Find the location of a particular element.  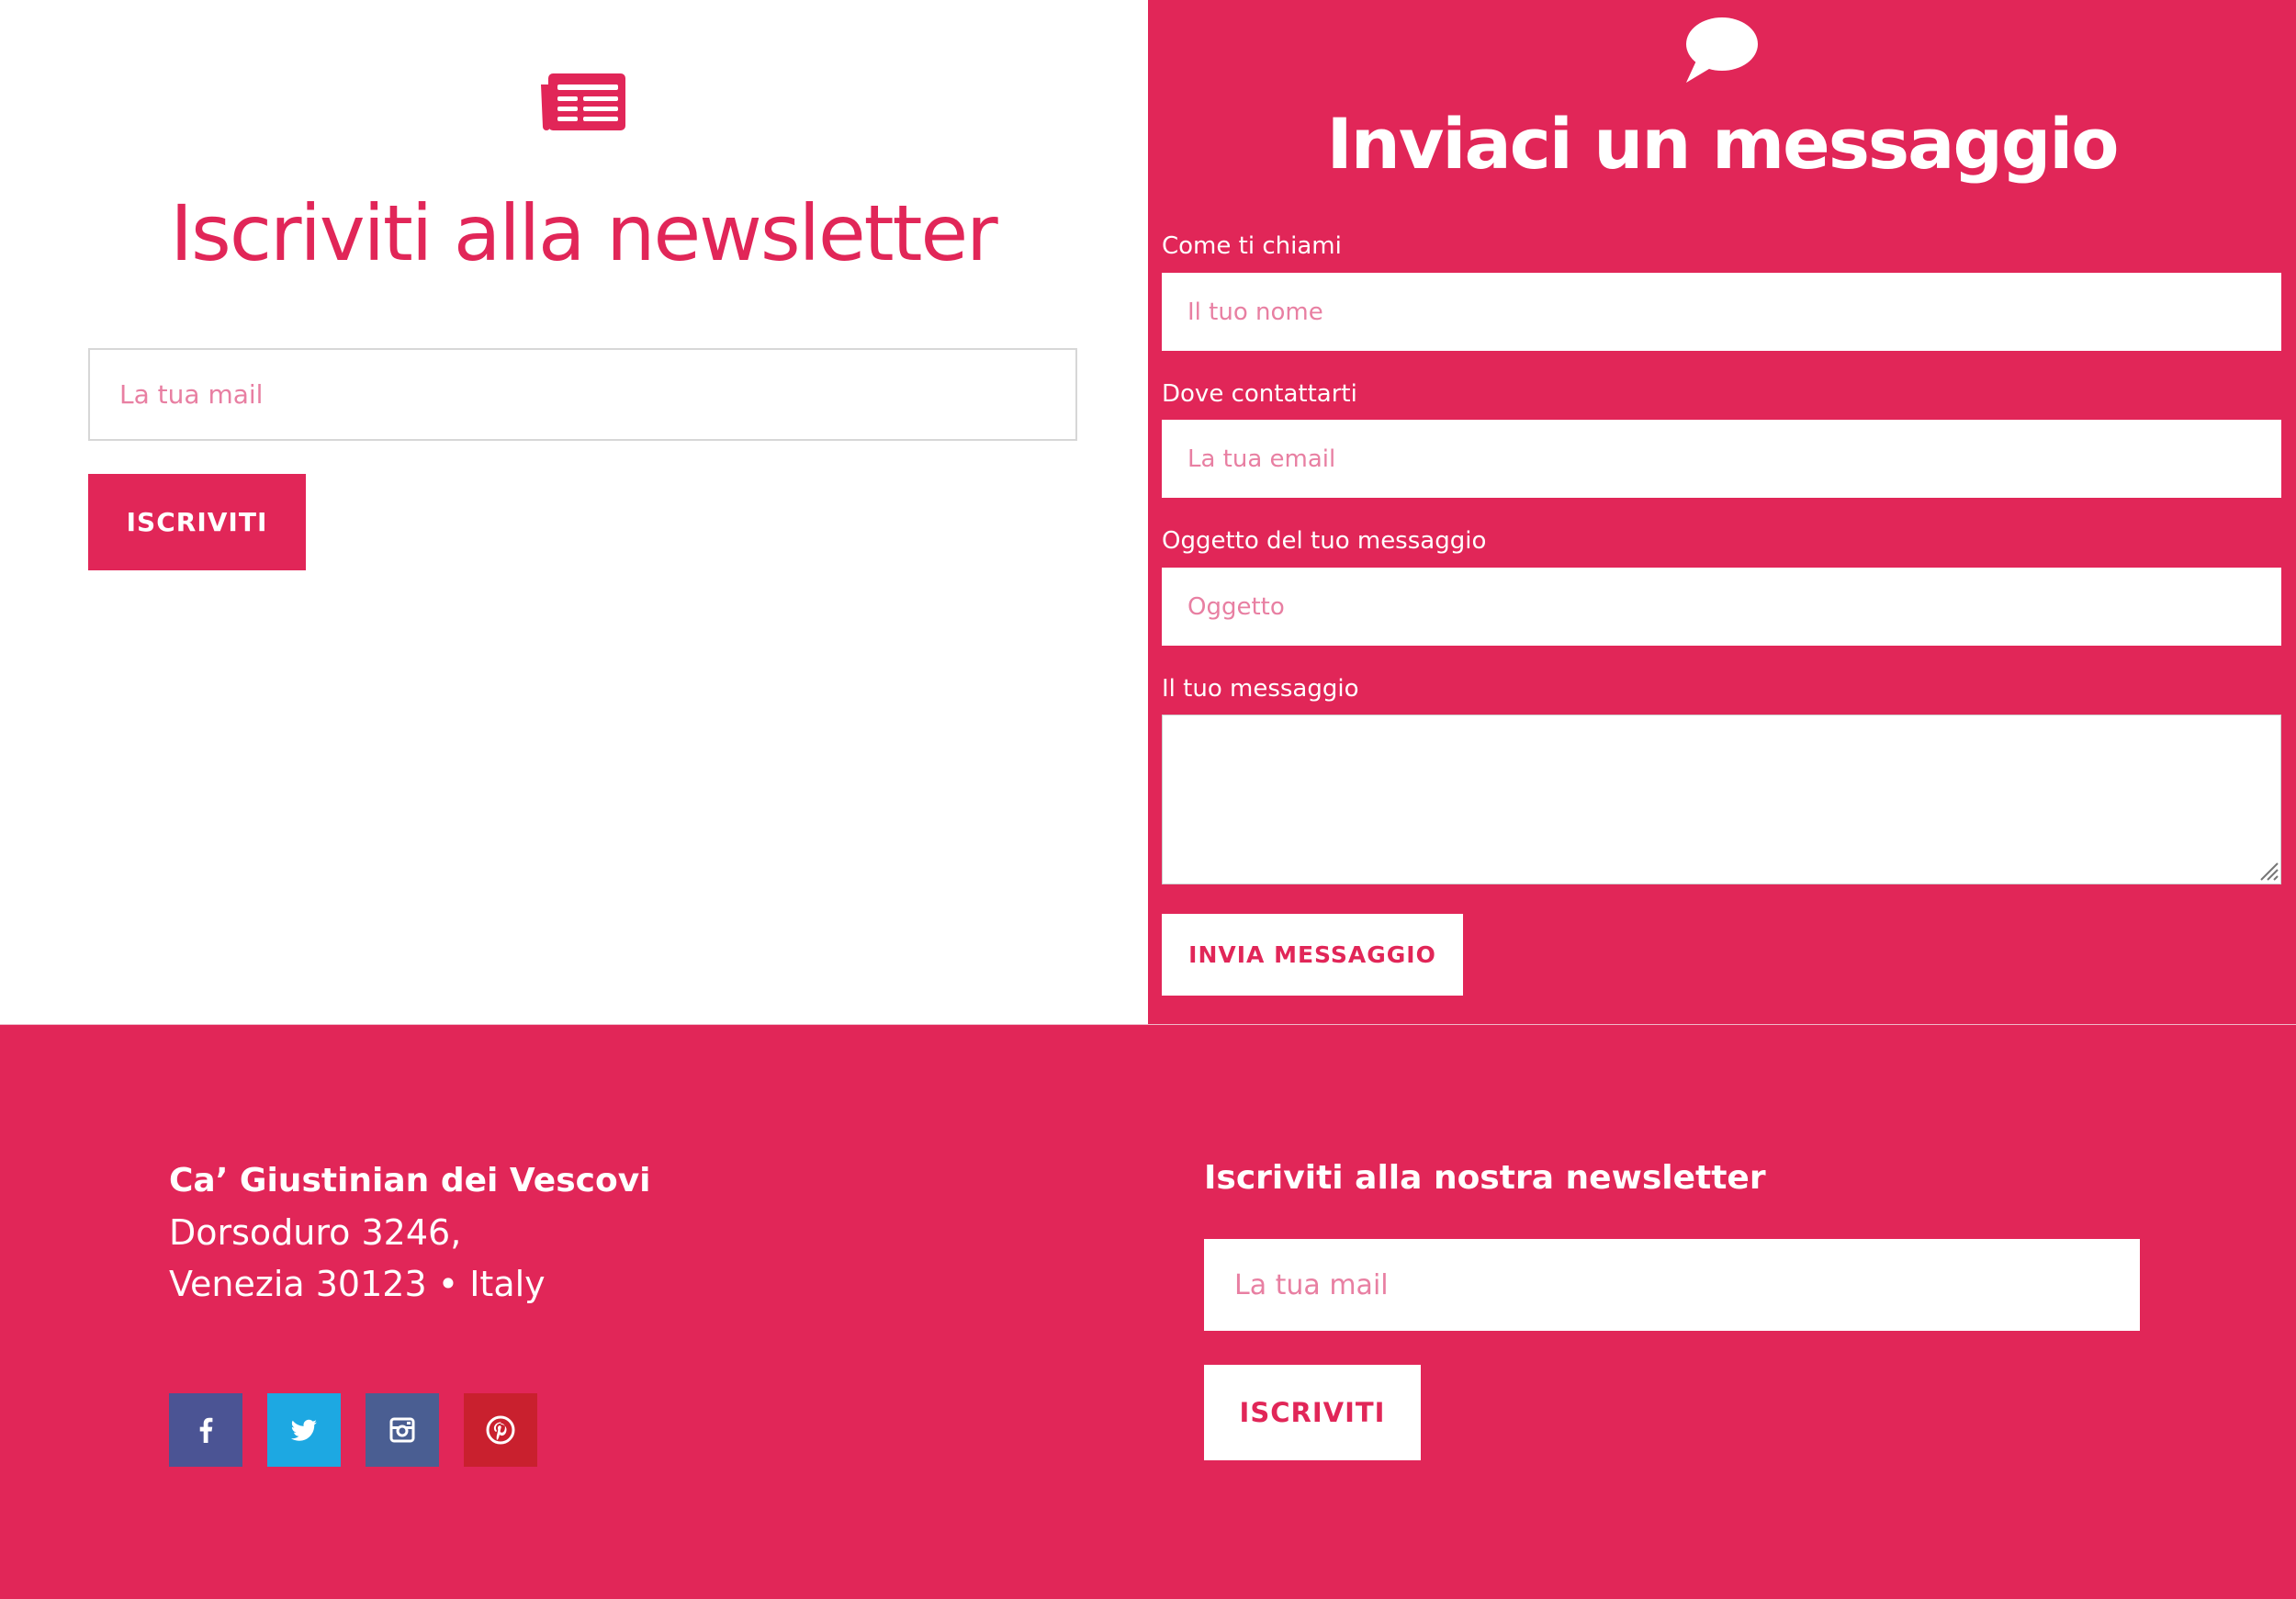

footer-newsletter-email-input is located at coordinates (1672, 1285).